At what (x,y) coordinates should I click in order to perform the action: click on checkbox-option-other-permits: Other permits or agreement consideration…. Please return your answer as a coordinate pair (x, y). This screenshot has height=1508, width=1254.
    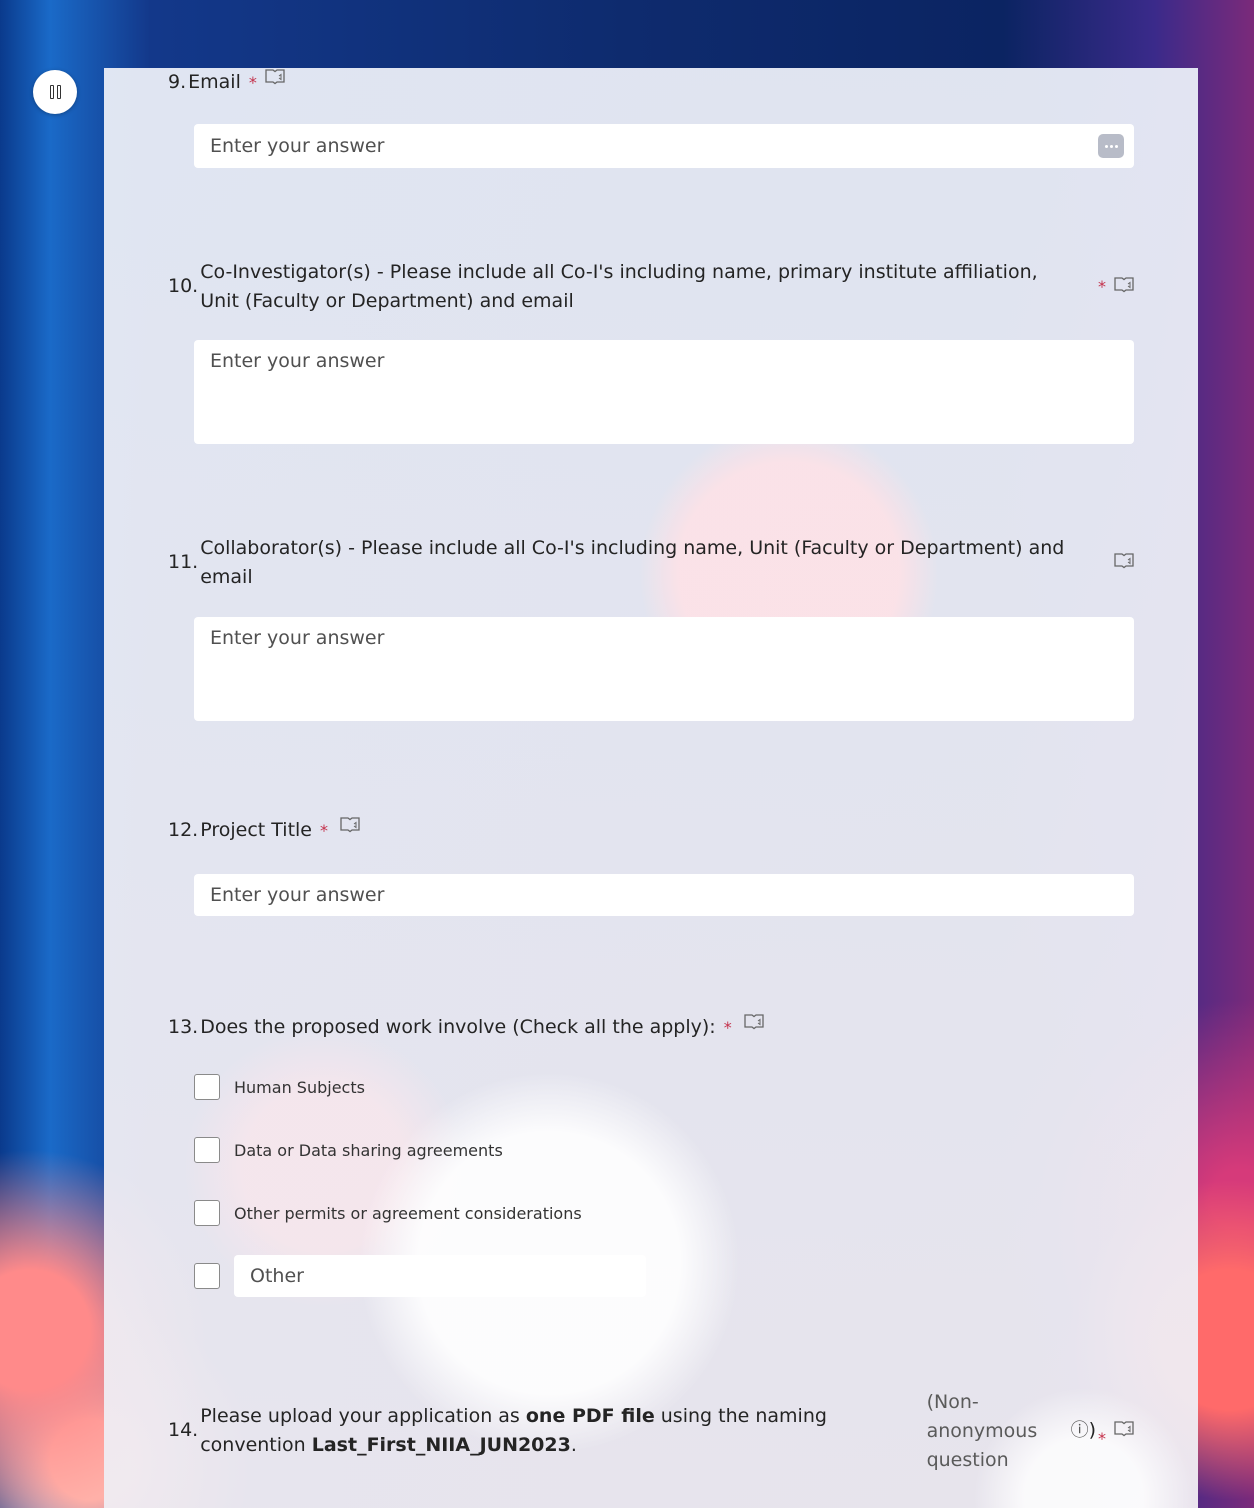
    Looking at the image, I should click on (388, 1213).